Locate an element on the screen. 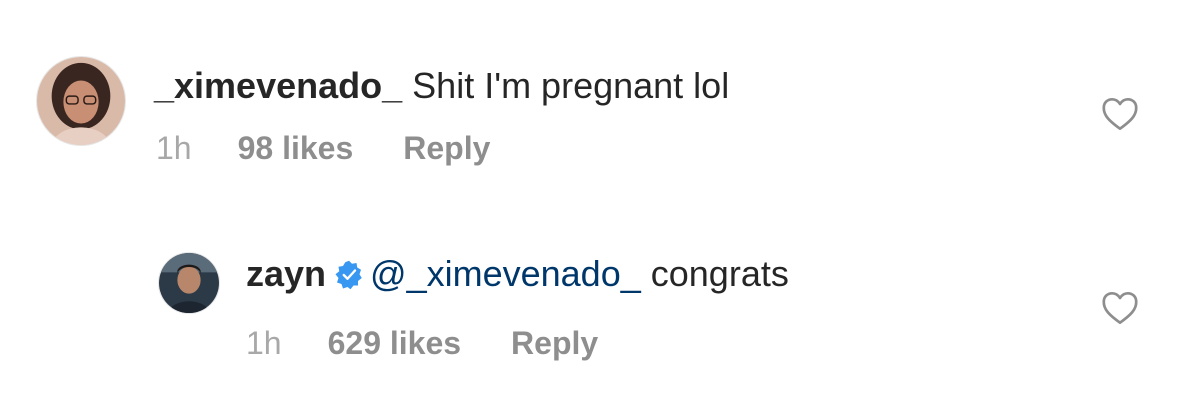  comment-text-line: zayn @_ximevenado_ congrats is located at coordinates (517, 274).